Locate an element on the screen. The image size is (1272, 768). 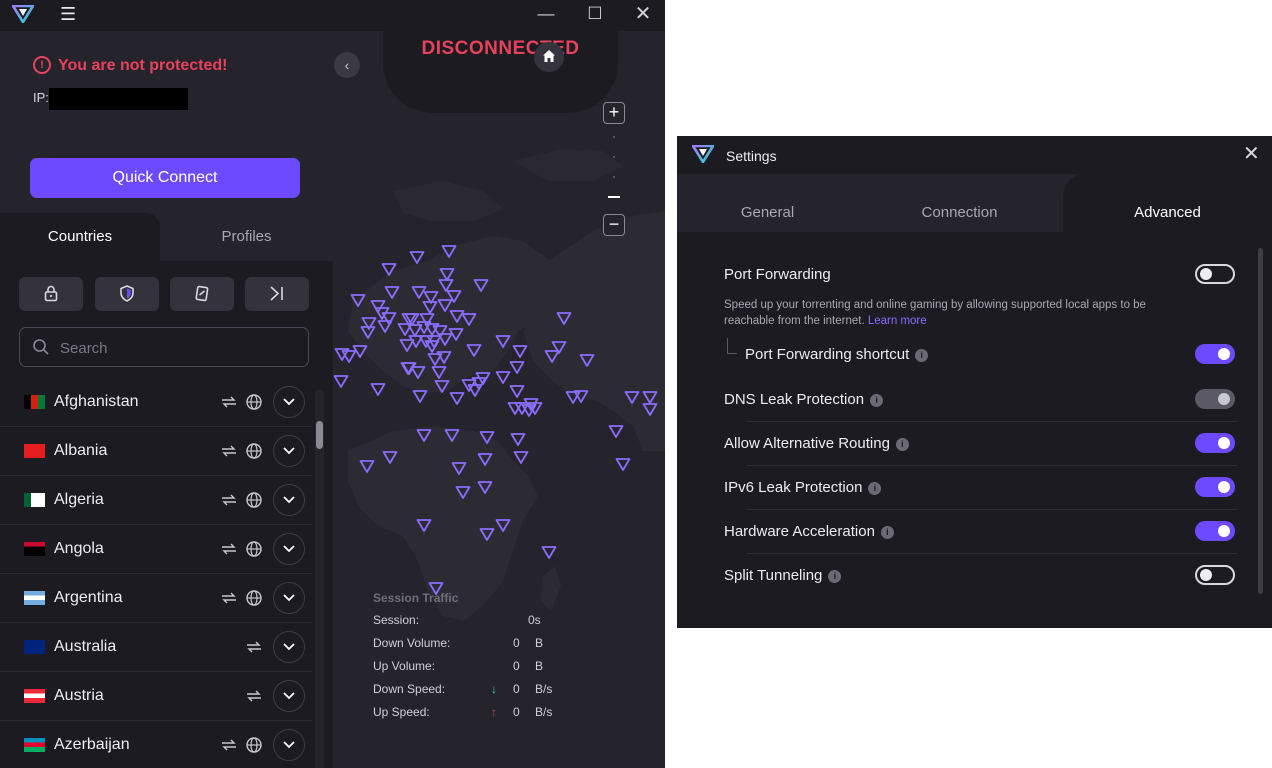
country-name: Australia is located at coordinates (85, 646).